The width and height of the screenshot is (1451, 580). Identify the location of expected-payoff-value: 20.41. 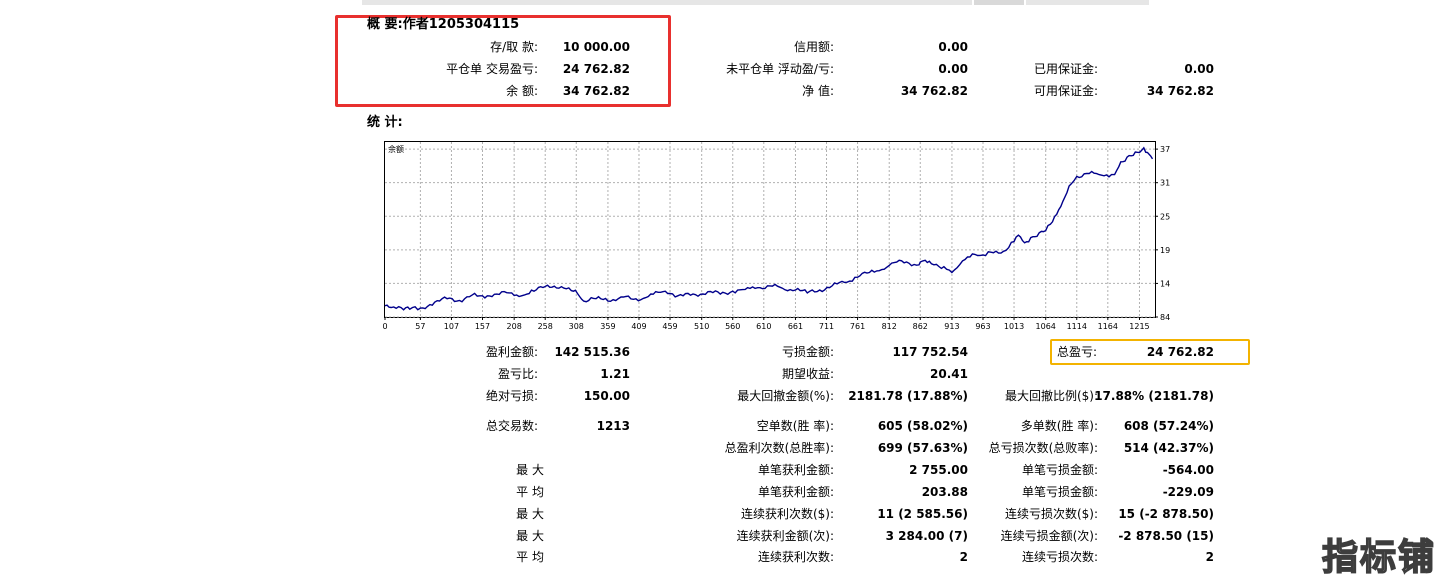
(949, 374).